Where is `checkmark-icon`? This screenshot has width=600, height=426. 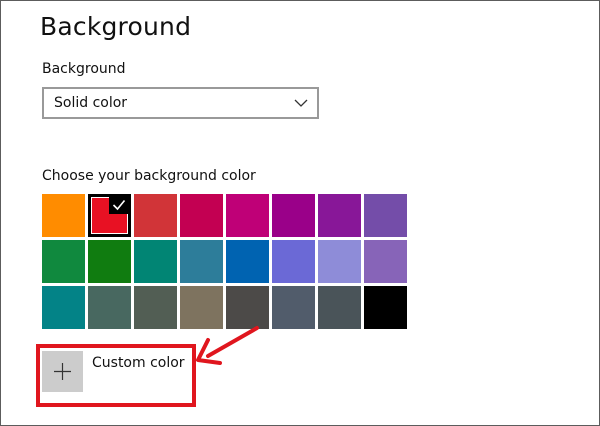
checkmark-icon is located at coordinates (119, 205).